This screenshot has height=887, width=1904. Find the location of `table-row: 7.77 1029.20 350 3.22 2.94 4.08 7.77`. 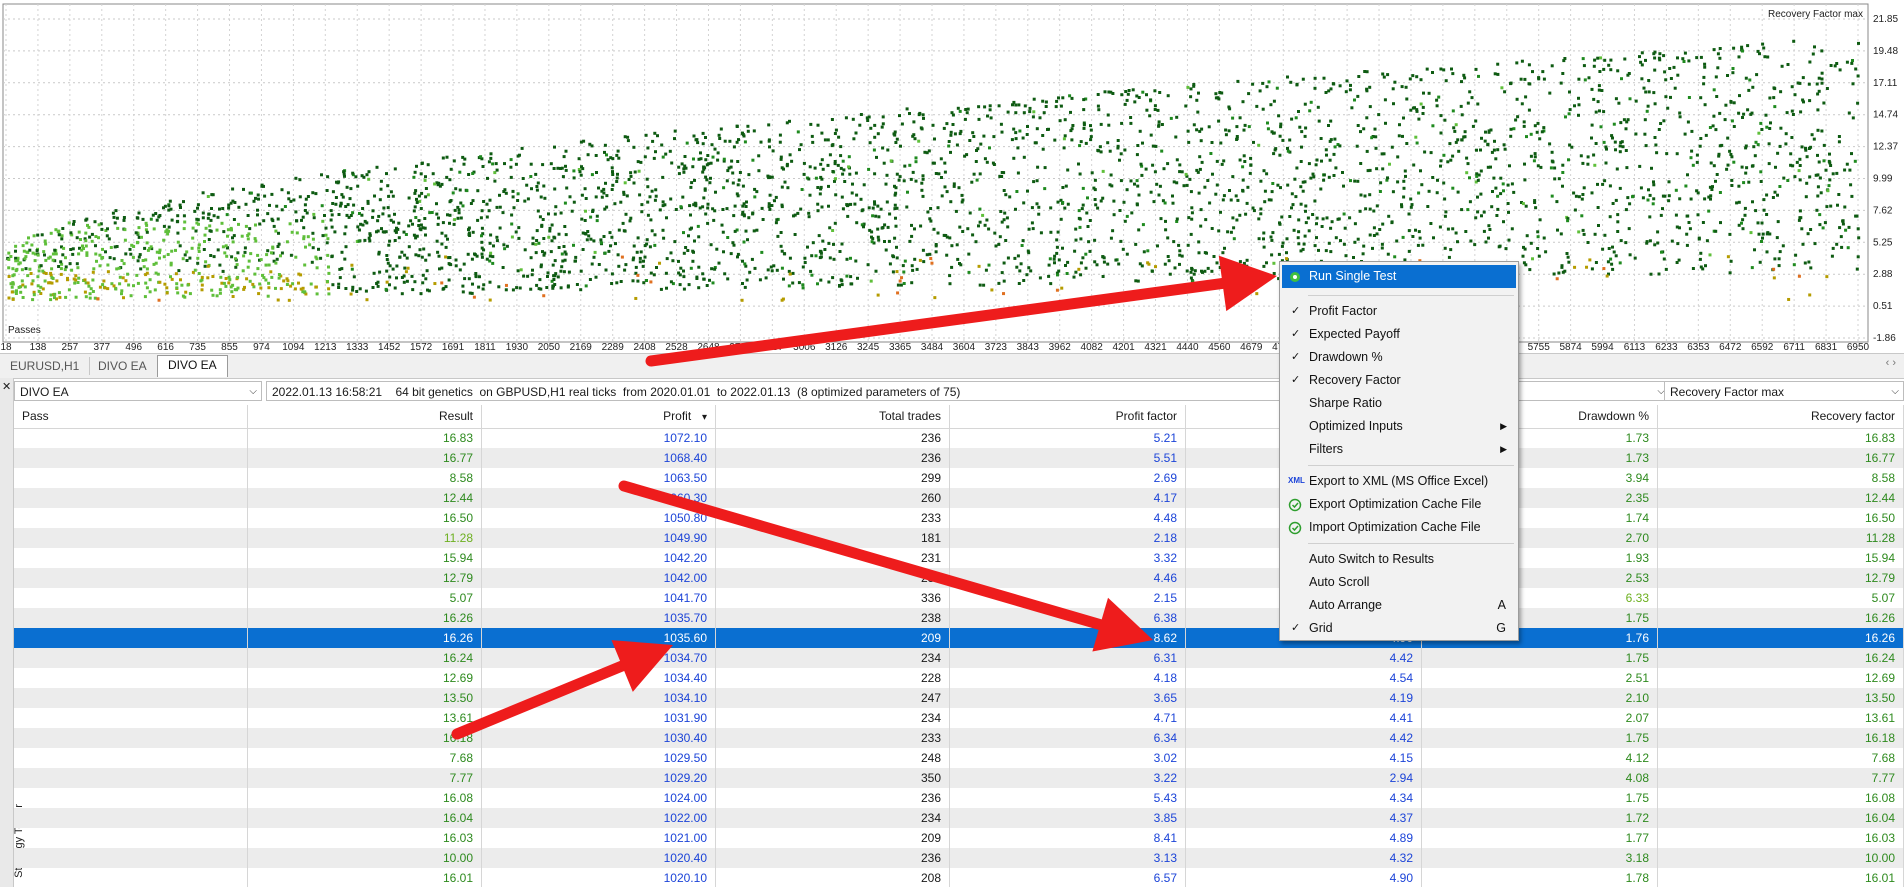

table-row: 7.77 1029.20 350 3.22 2.94 4.08 7.77 is located at coordinates (959, 778).